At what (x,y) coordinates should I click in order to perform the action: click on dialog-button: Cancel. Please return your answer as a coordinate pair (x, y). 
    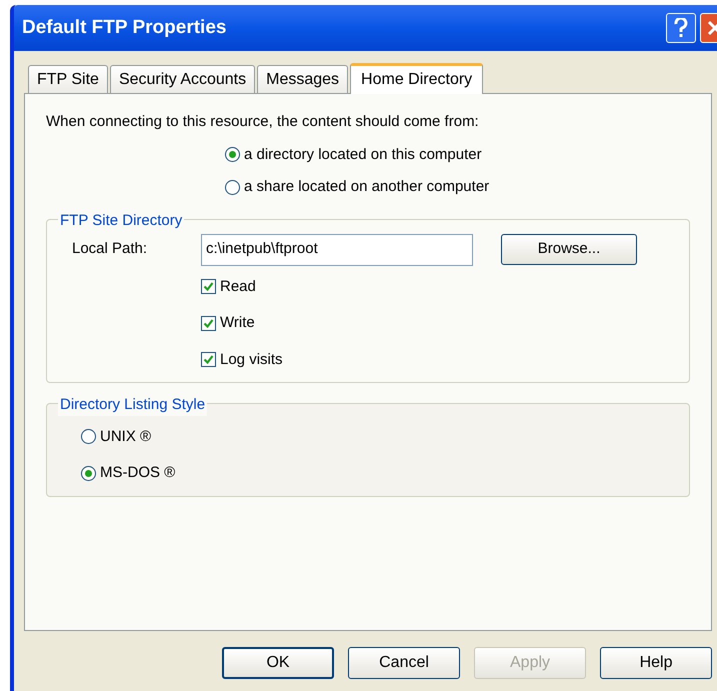
    Looking at the image, I should click on (404, 663).